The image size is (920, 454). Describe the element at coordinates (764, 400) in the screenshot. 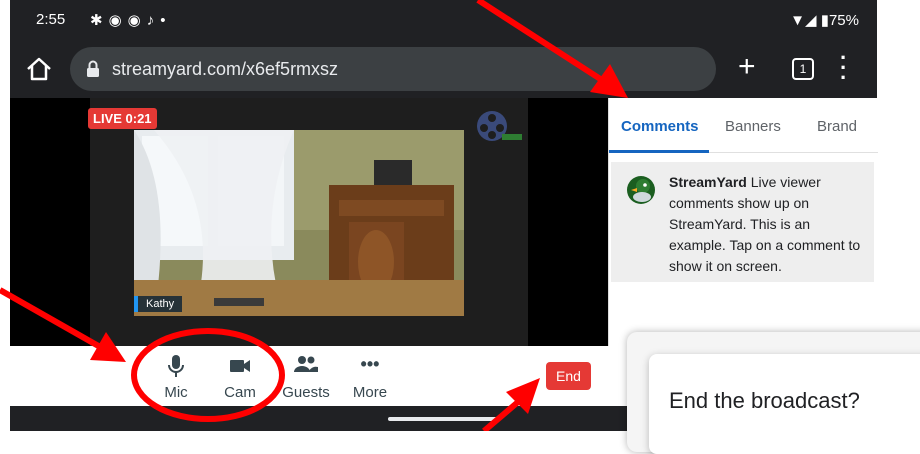

I see `dialog-title: End the broadcast?` at that location.